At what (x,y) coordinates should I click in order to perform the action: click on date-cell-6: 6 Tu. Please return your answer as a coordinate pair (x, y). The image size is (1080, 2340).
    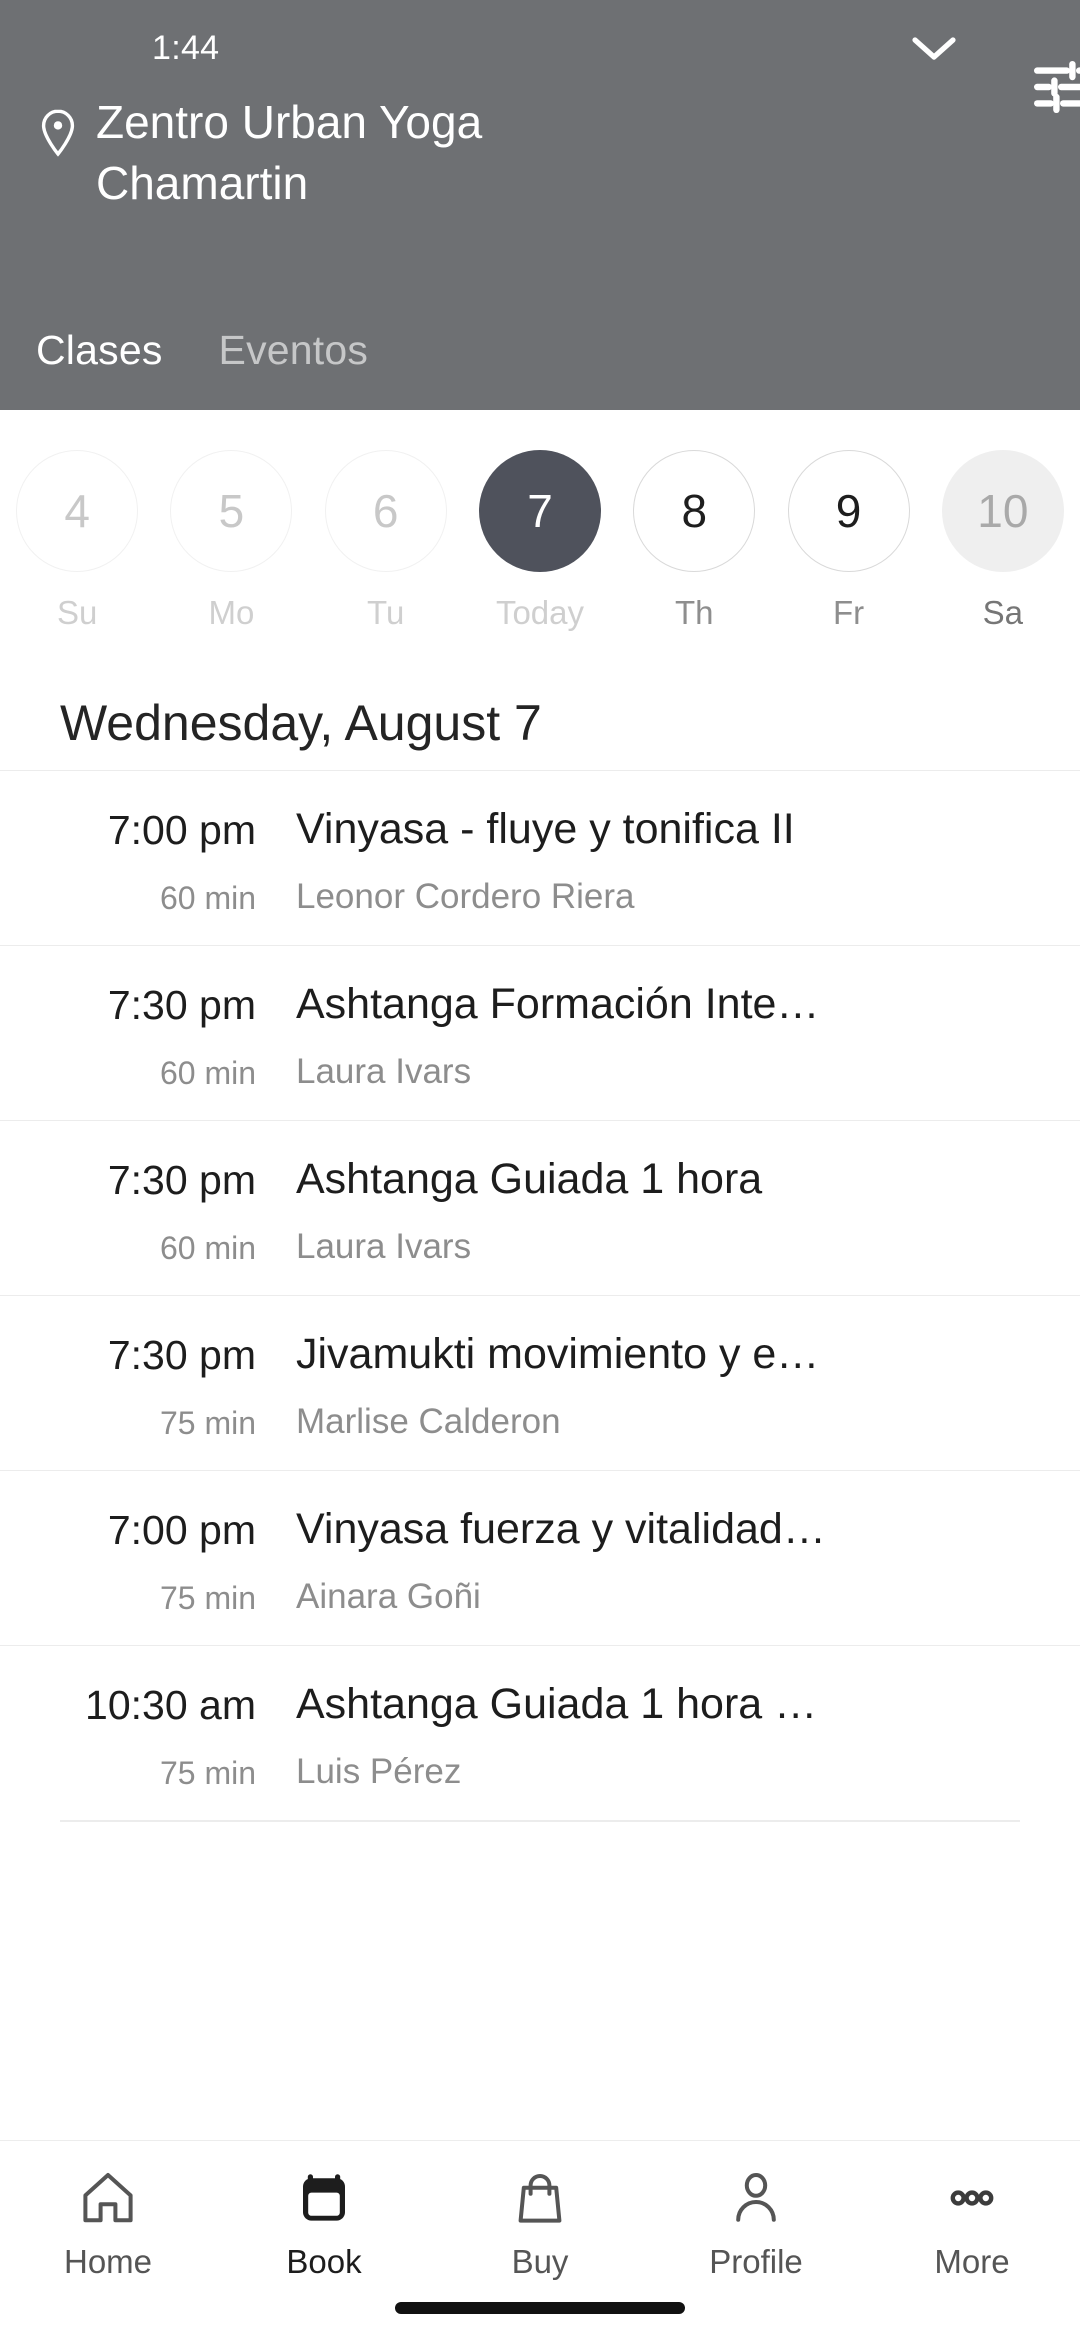
    Looking at the image, I should click on (386, 541).